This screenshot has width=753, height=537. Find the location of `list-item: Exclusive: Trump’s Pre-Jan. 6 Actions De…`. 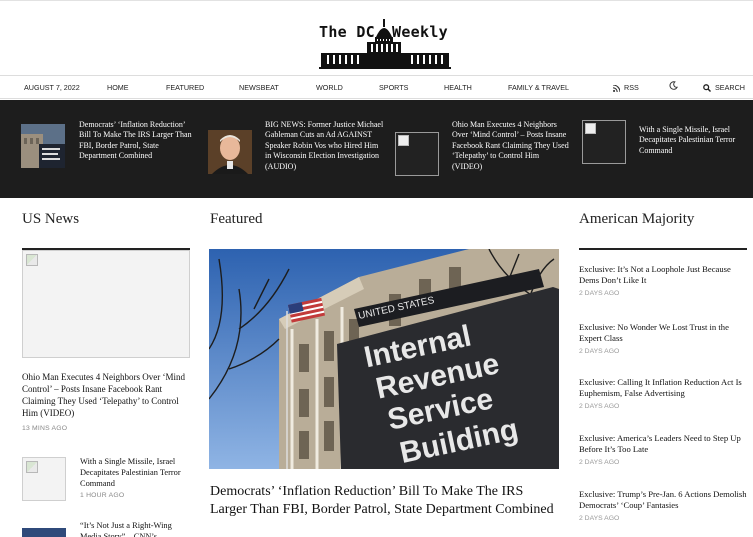

list-item: Exclusive: Trump’s Pre-Jan. 6 Actions De… is located at coordinates (664, 505).